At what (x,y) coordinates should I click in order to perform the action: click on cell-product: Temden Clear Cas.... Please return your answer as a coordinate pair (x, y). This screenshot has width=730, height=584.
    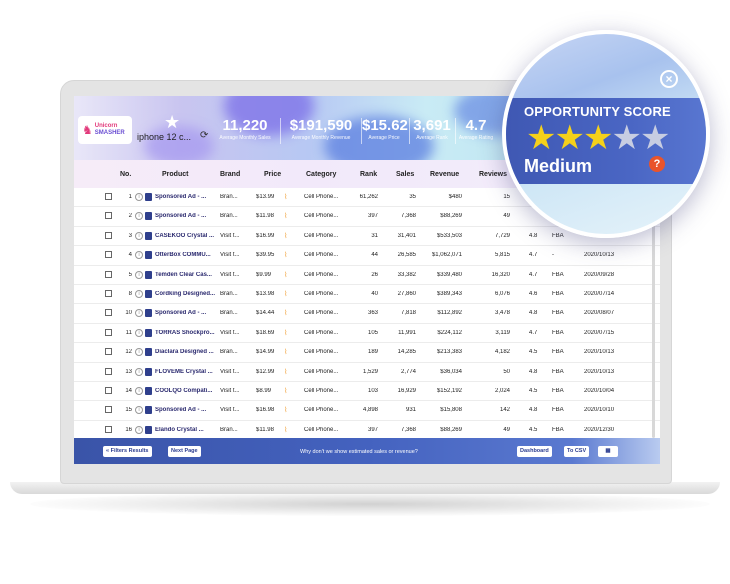
    Looking at the image, I should click on (185, 275).